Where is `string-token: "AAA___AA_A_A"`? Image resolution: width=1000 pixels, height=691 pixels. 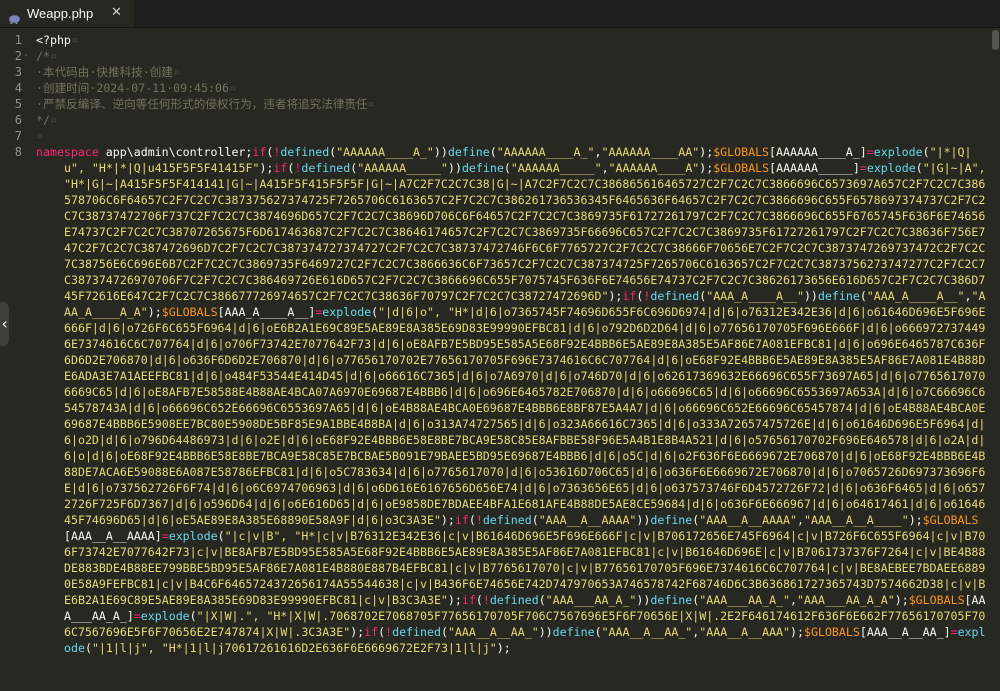
string-token: "AAA___AA_A_A" is located at coordinates (846, 600).